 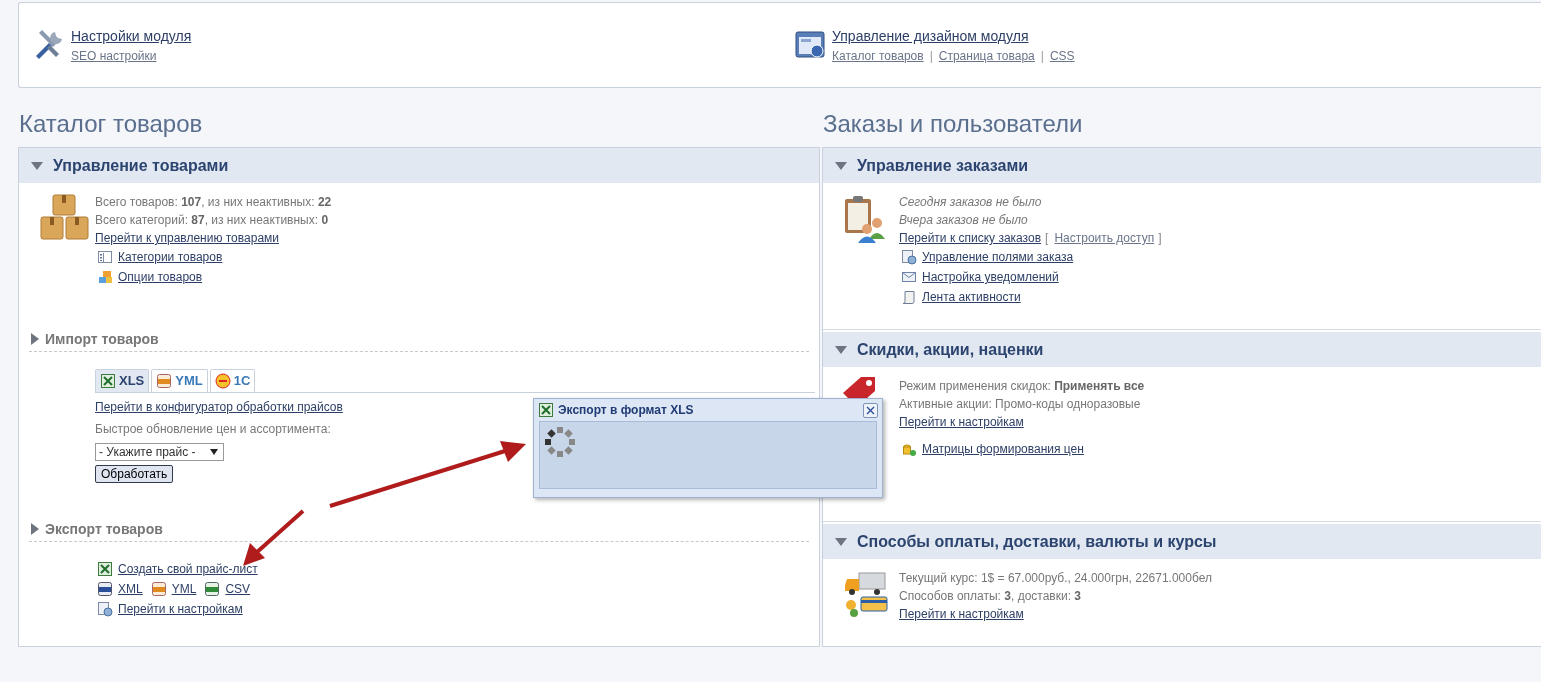 What do you see at coordinates (131, 35) in the screenshot?
I see `module-link: Настройки модуля` at bounding box center [131, 35].